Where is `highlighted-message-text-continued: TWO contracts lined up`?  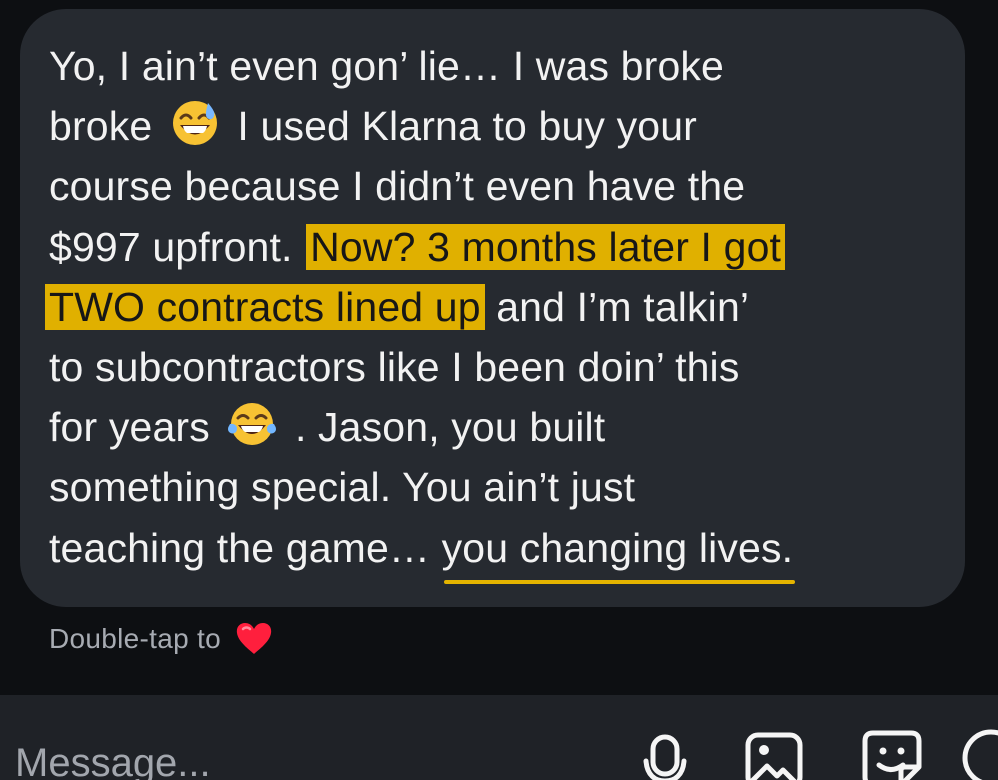 highlighted-message-text-continued: TWO contracts lined up is located at coordinates (265, 306).